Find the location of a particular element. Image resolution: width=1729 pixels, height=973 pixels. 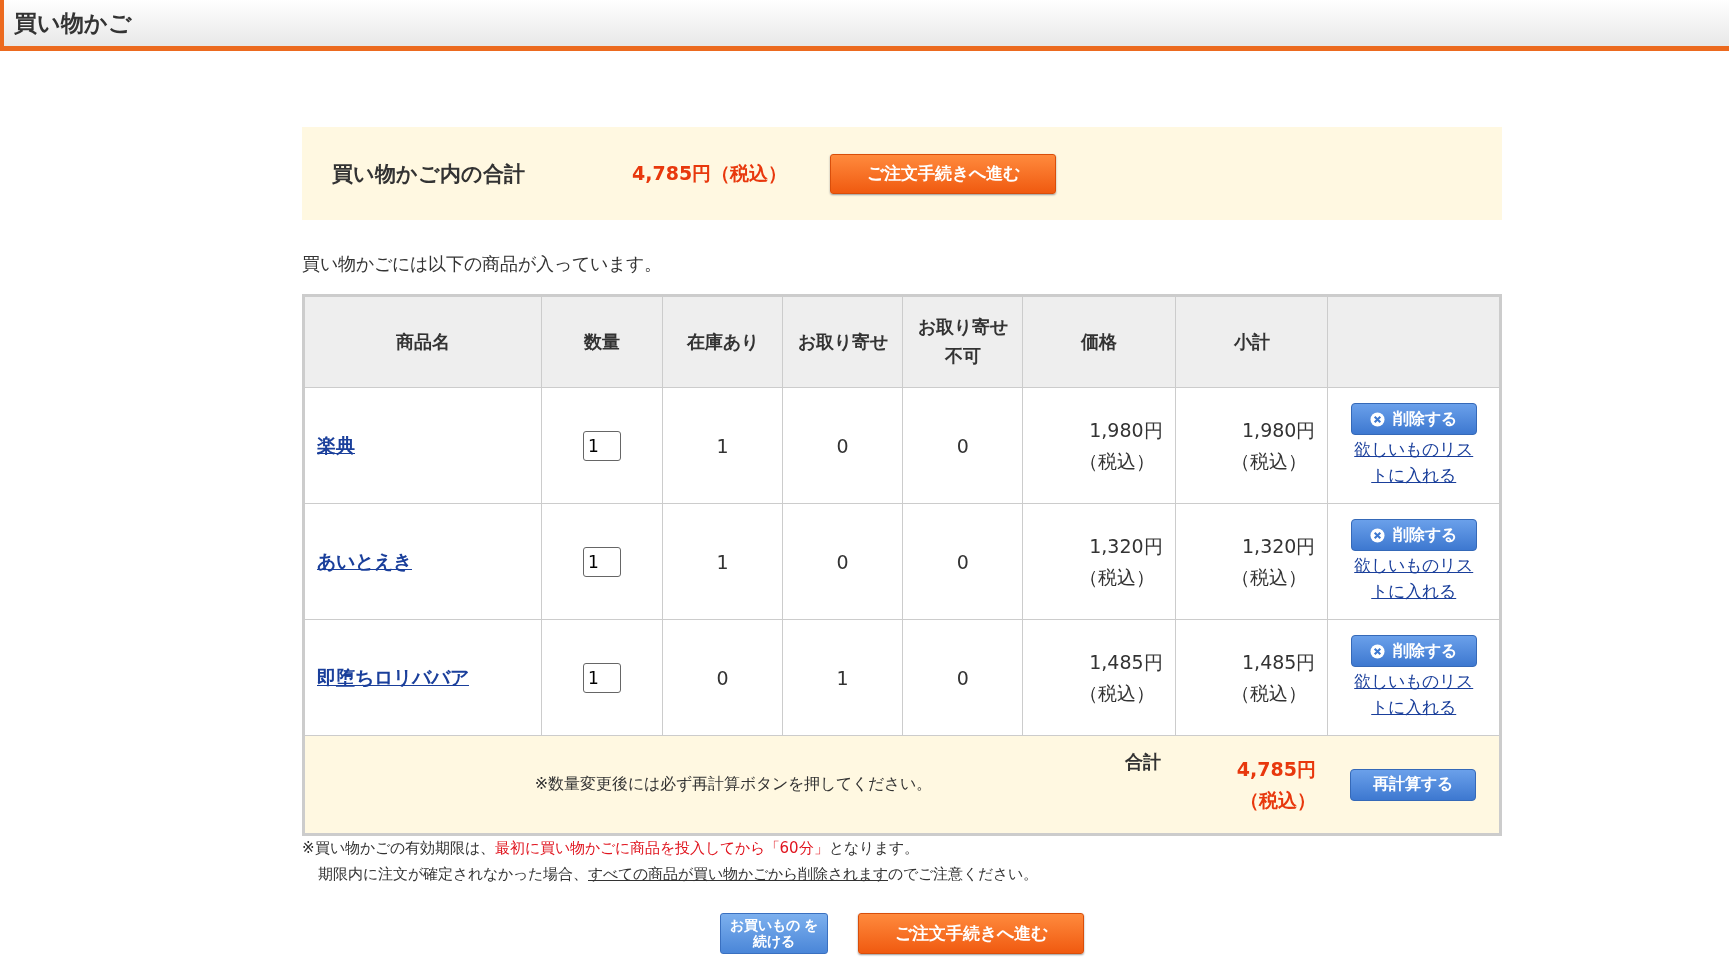

intro-text: 買い物かごには以下の商品が入っています。 is located at coordinates (482, 264).